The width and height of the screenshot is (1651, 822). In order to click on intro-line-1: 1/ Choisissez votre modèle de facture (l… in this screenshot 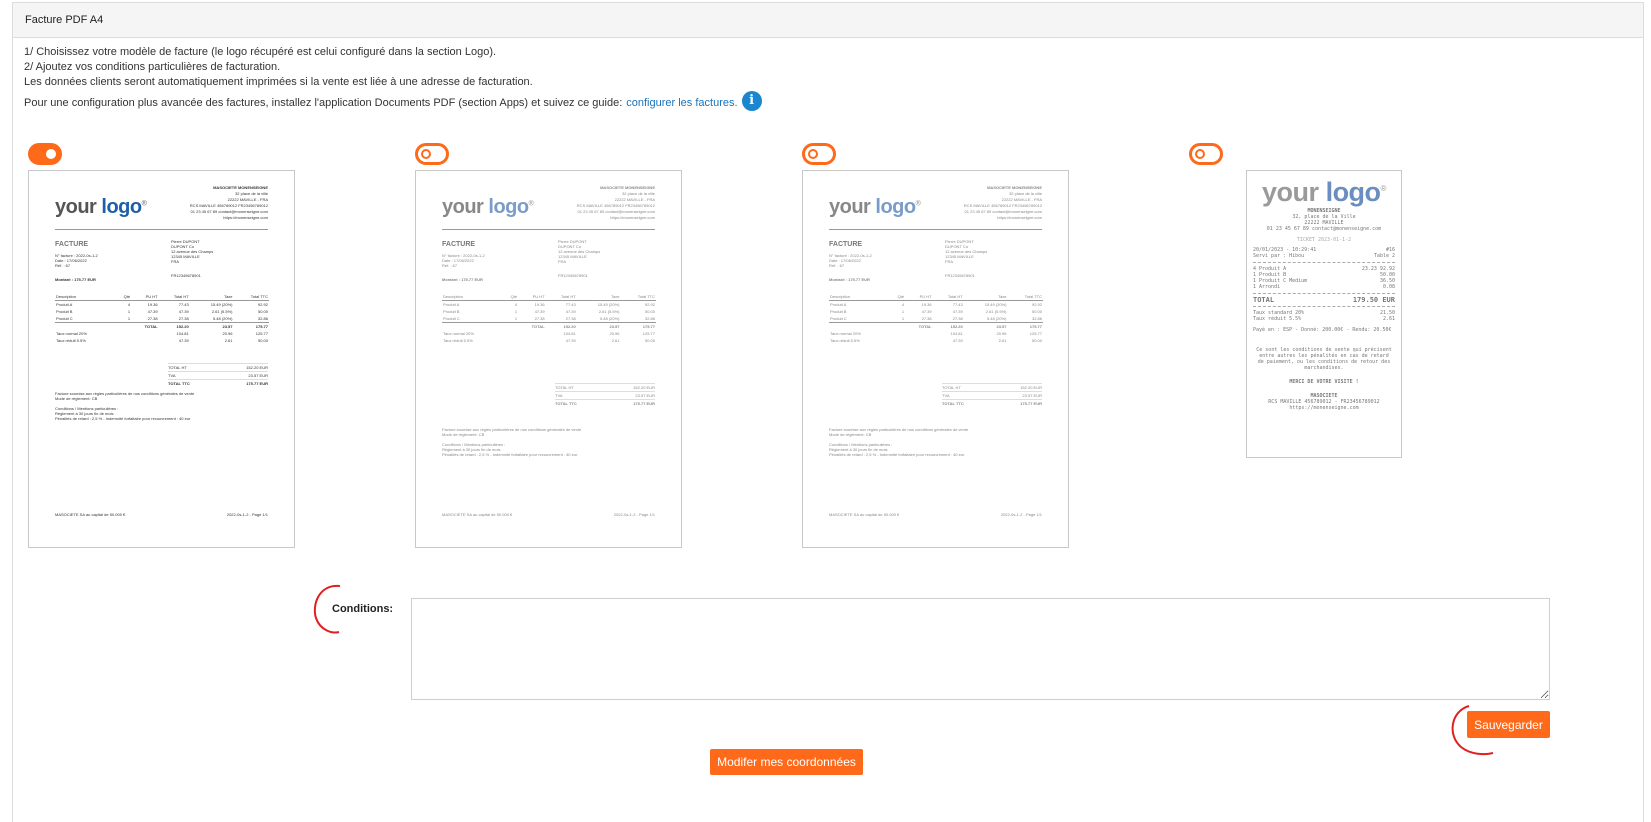, I will do `click(260, 52)`.